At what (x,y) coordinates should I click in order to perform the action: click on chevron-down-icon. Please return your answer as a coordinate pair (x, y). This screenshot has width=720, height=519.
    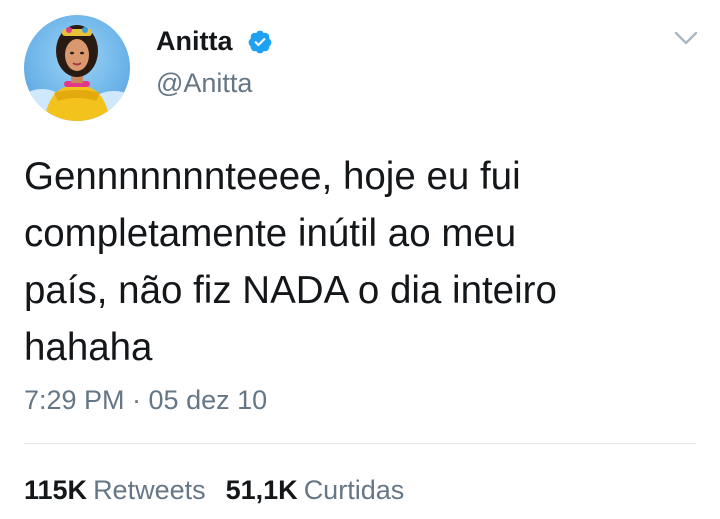
    Looking at the image, I should click on (686, 38).